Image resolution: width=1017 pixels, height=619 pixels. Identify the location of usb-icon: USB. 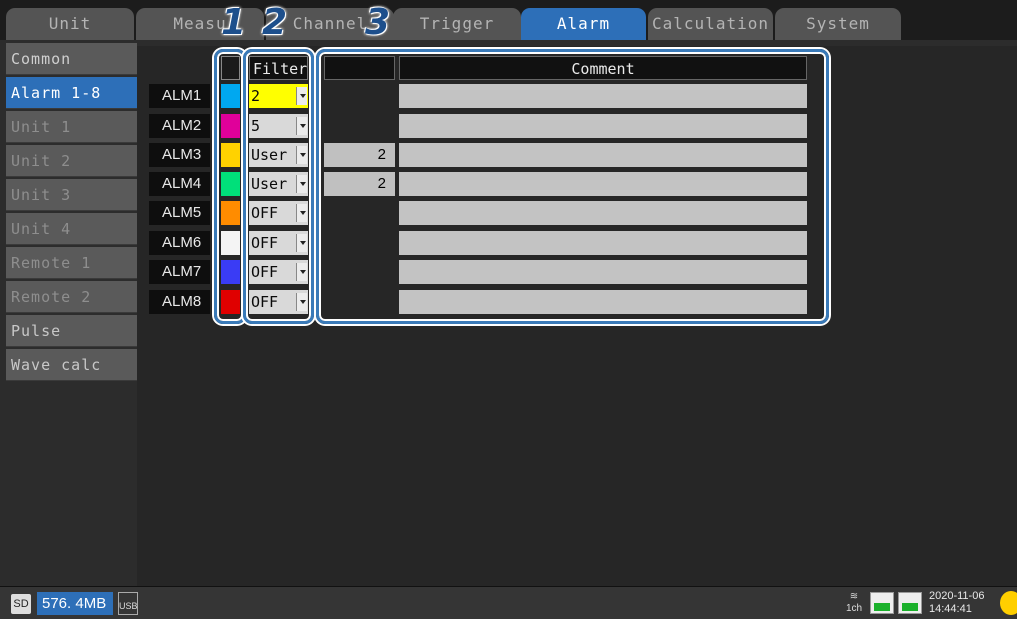
(128, 603).